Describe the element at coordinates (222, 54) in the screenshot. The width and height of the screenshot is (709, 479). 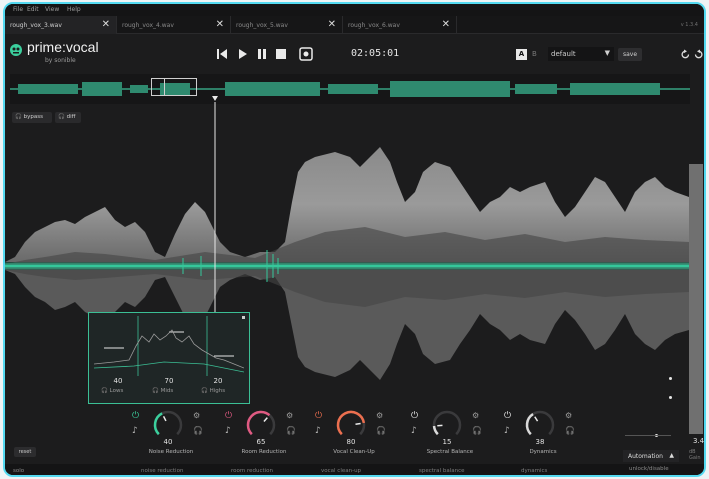
I see `skip-back-icon` at that location.